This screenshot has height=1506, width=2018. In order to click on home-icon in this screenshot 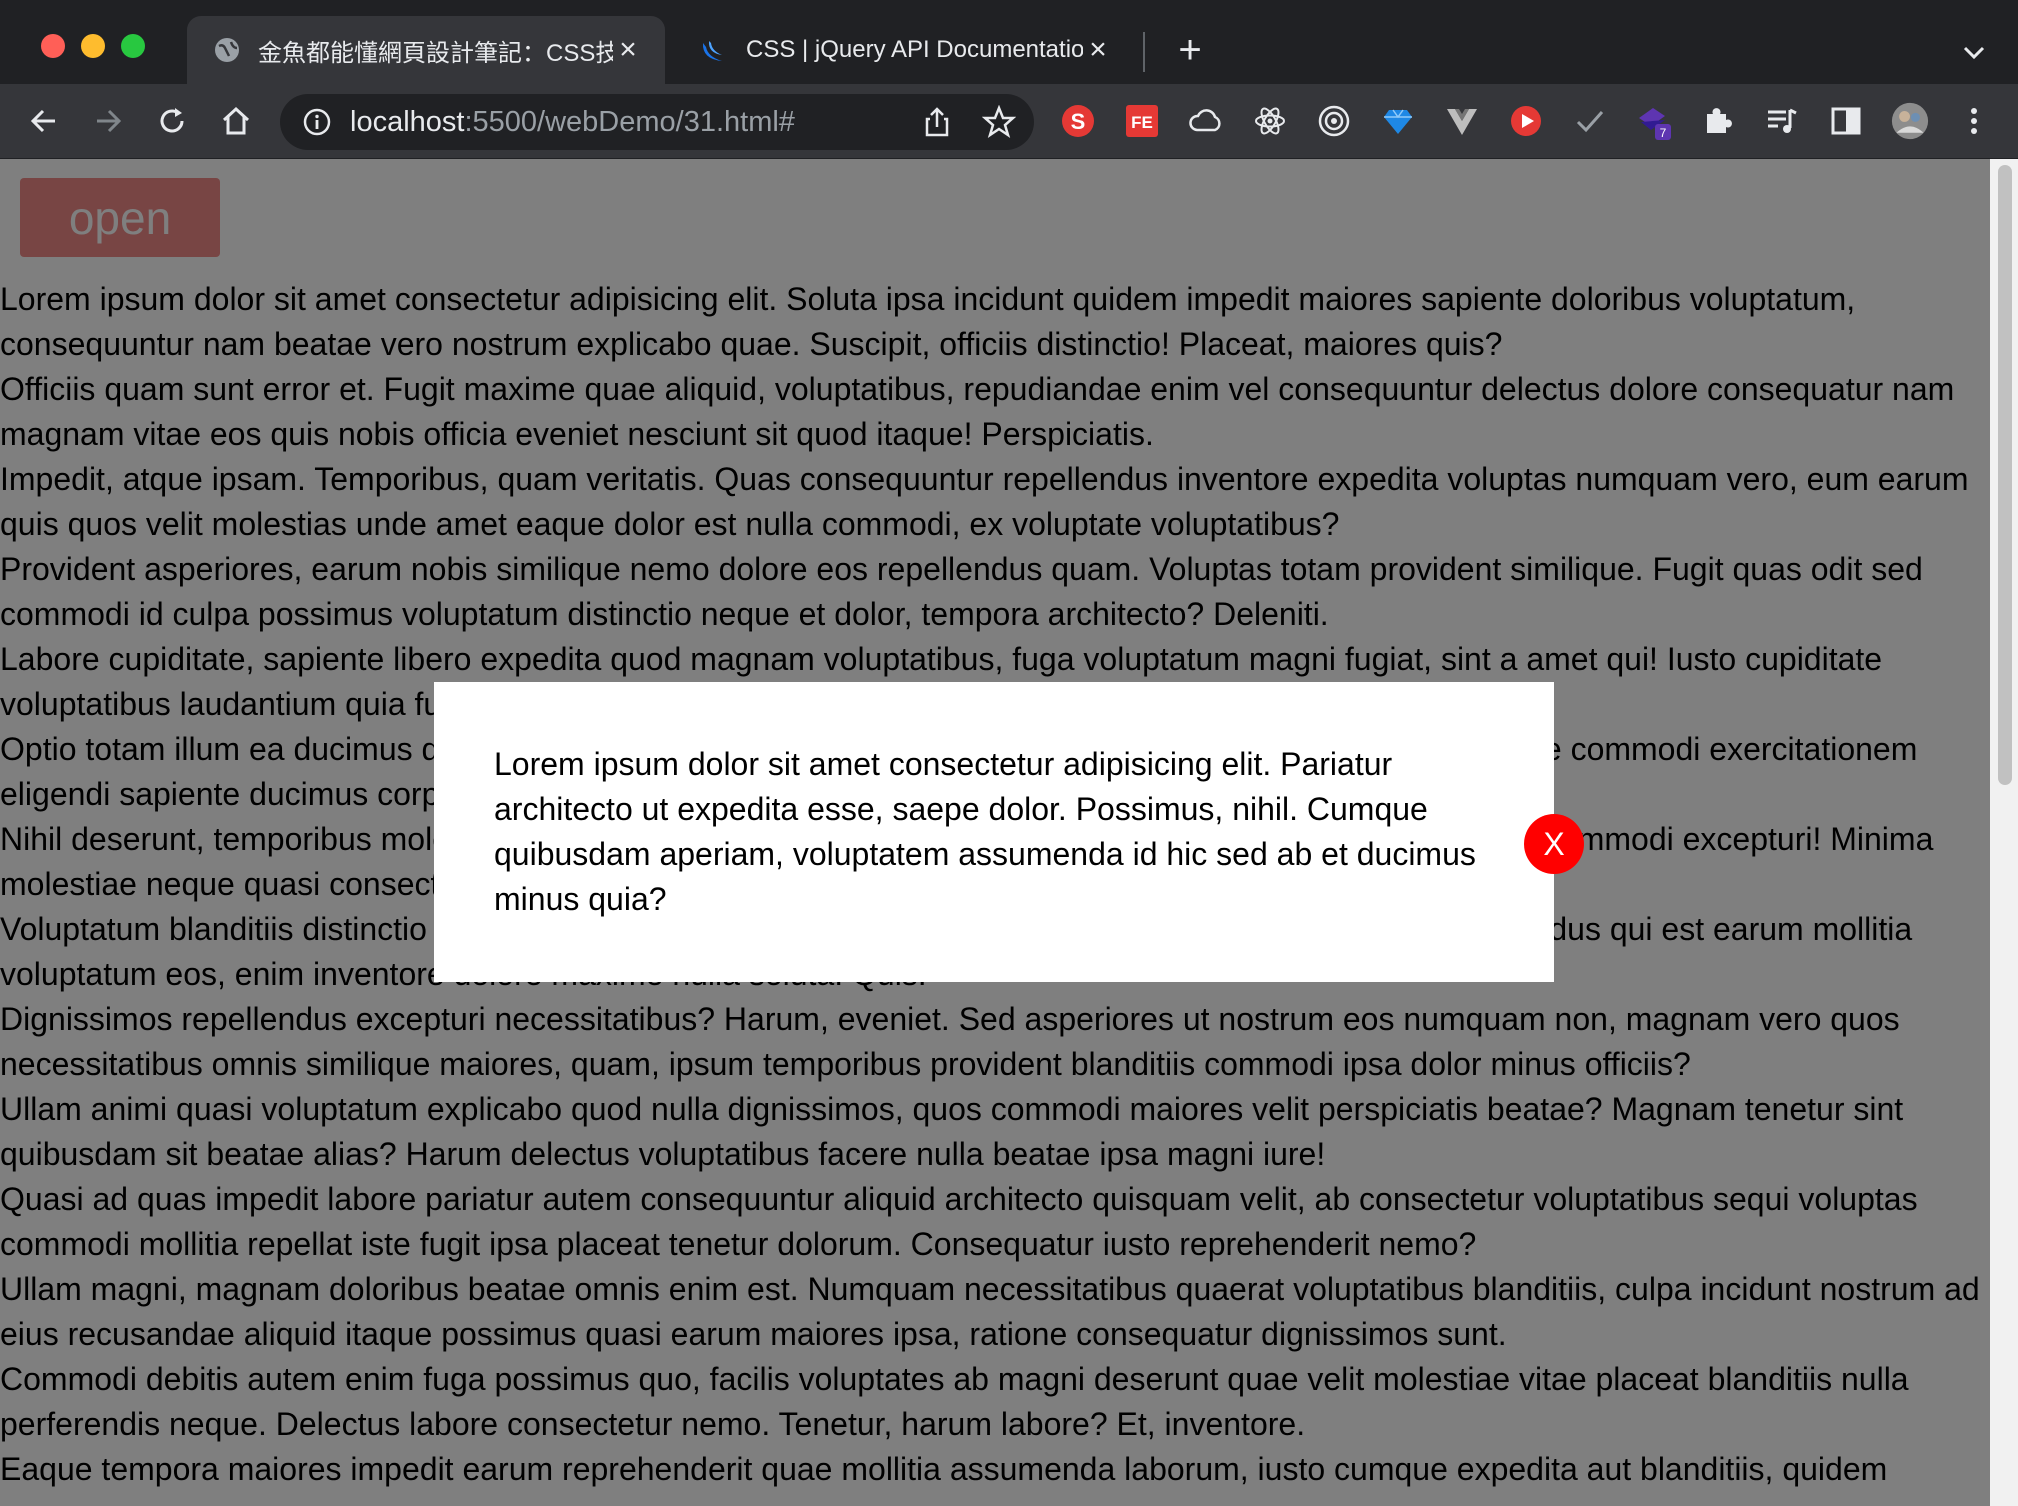, I will do `click(236, 121)`.